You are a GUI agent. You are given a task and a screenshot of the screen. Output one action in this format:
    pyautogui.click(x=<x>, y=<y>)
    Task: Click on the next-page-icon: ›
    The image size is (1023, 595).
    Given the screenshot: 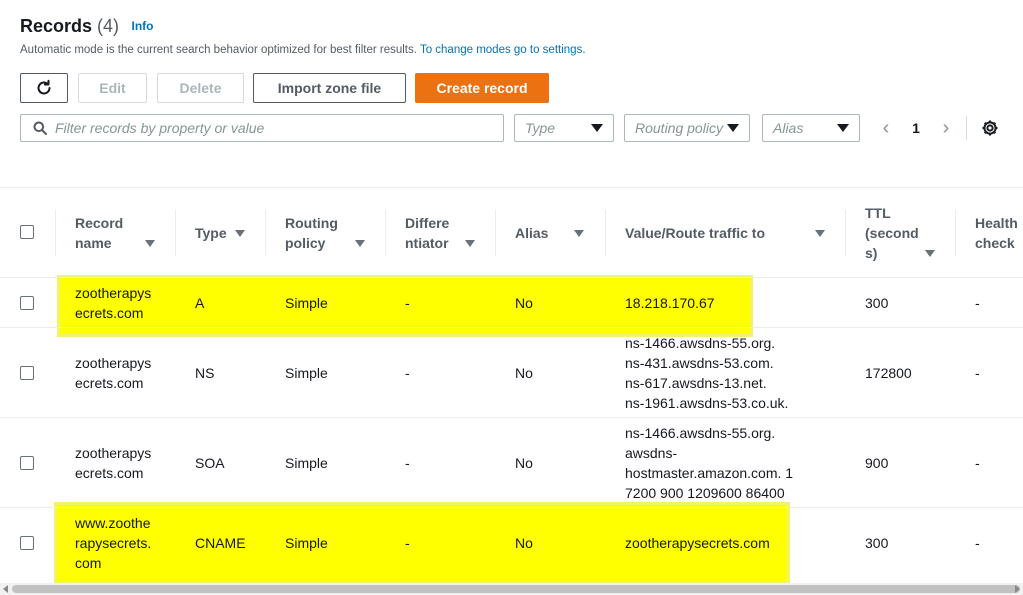 What is the action you would take?
    pyautogui.click(x=946, y=128)
    